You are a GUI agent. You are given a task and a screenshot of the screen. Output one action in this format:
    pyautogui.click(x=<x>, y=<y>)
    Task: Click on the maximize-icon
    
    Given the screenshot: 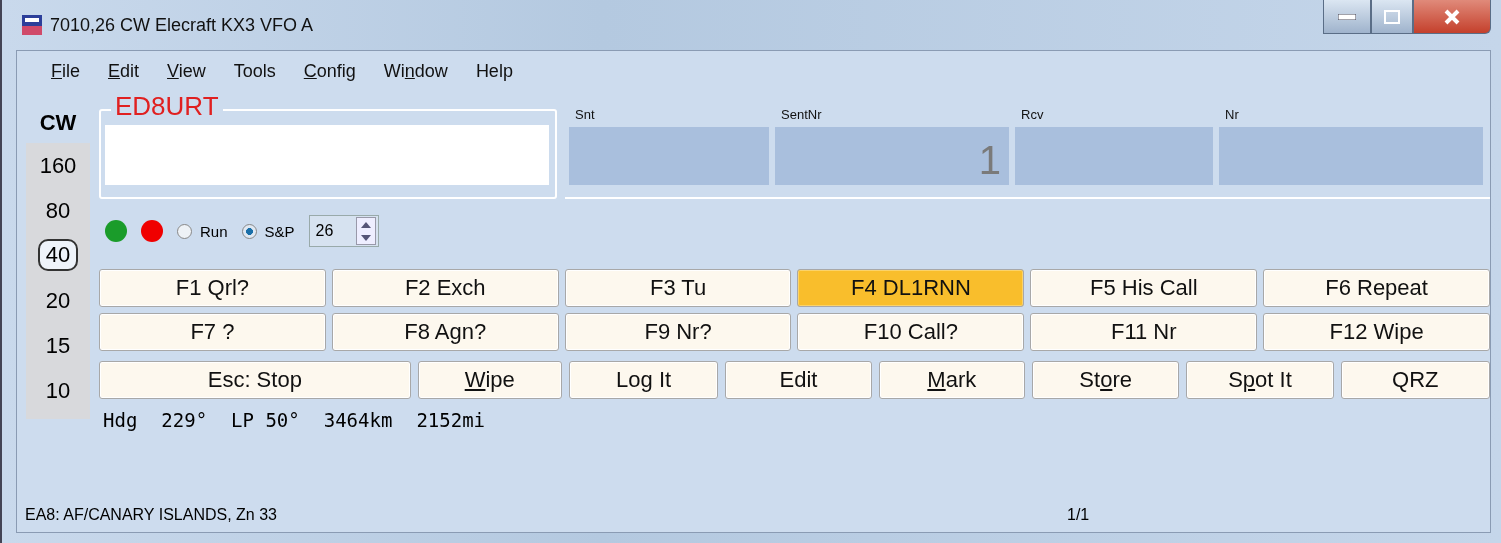 What is the action you would take?
    pyautogui.click(x=1392, y=16)
    